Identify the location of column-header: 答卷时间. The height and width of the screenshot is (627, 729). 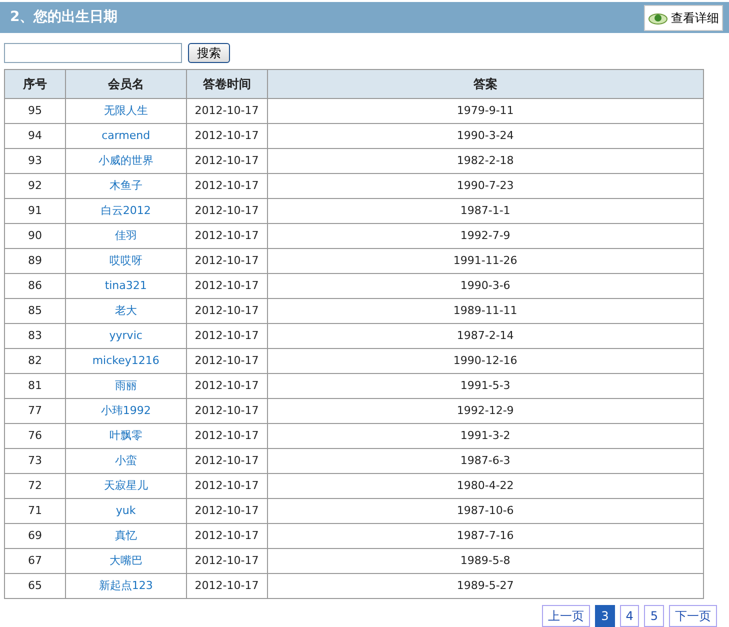
(227, 84).